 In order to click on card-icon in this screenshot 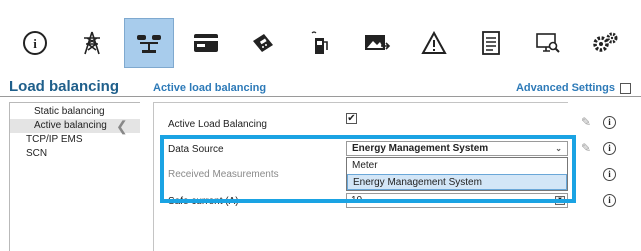, I will do `click(206, 43)`.